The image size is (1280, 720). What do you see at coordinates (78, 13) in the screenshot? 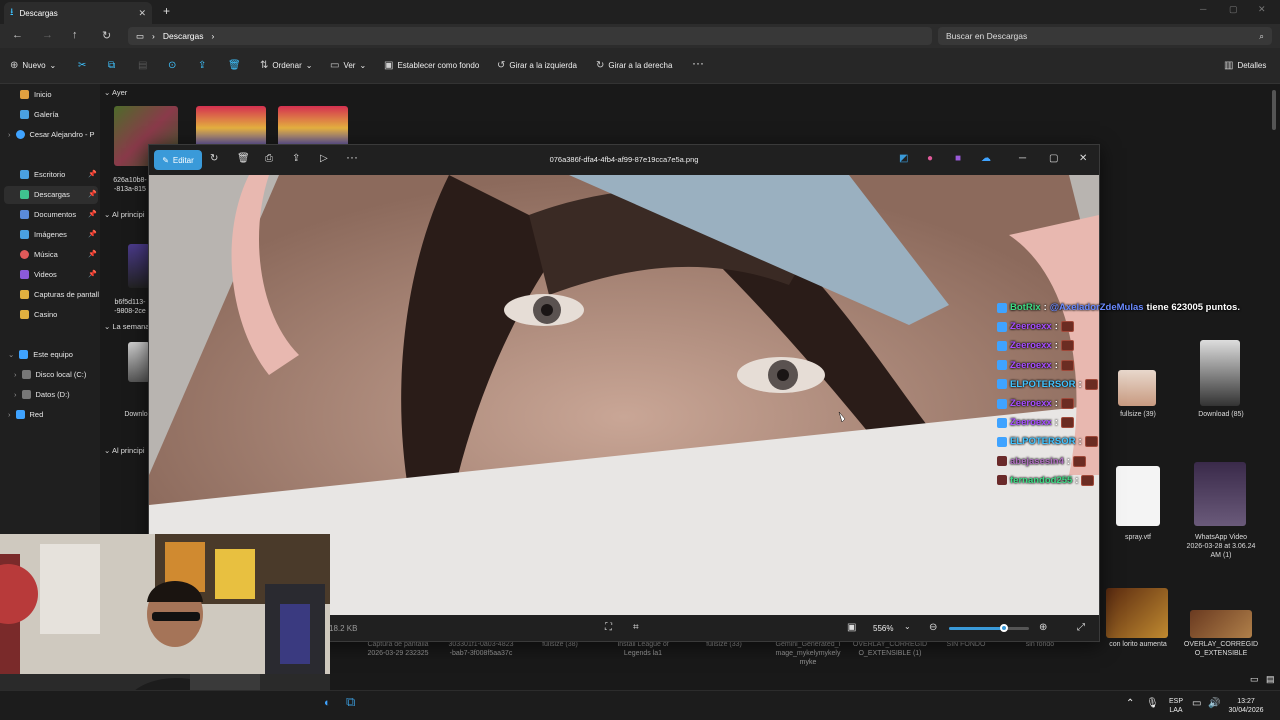
I see `tab-descargas: ⭳ Descargas ✕` at bounding box center [78, 13].